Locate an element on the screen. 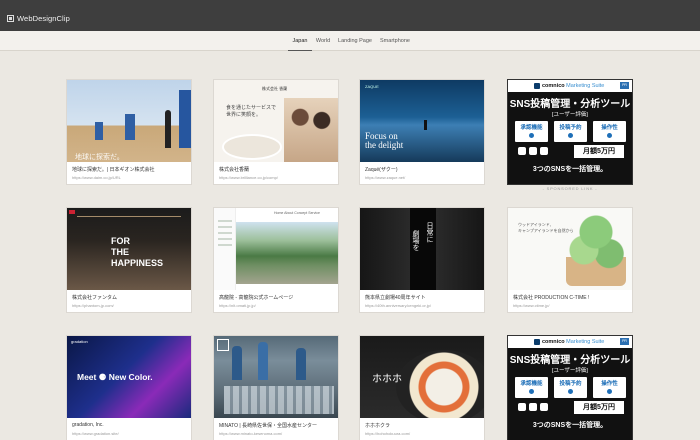 The height and width of the screenshot is (440, 700). thumb-logo: gradation is located at coordinates (79, 341).